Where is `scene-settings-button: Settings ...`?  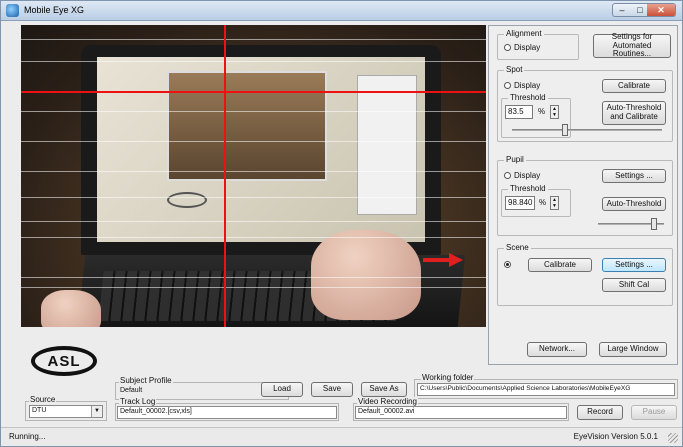
scene-settings-button: Settings ... is located at coordinates (634, 265).